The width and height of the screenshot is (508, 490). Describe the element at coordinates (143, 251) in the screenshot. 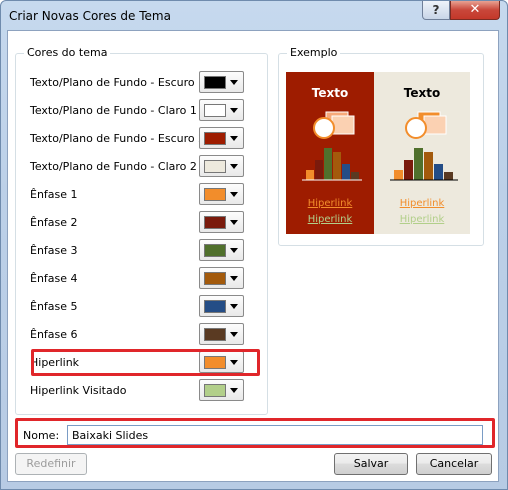

I see `color-row: Ênfase 3` at that location.